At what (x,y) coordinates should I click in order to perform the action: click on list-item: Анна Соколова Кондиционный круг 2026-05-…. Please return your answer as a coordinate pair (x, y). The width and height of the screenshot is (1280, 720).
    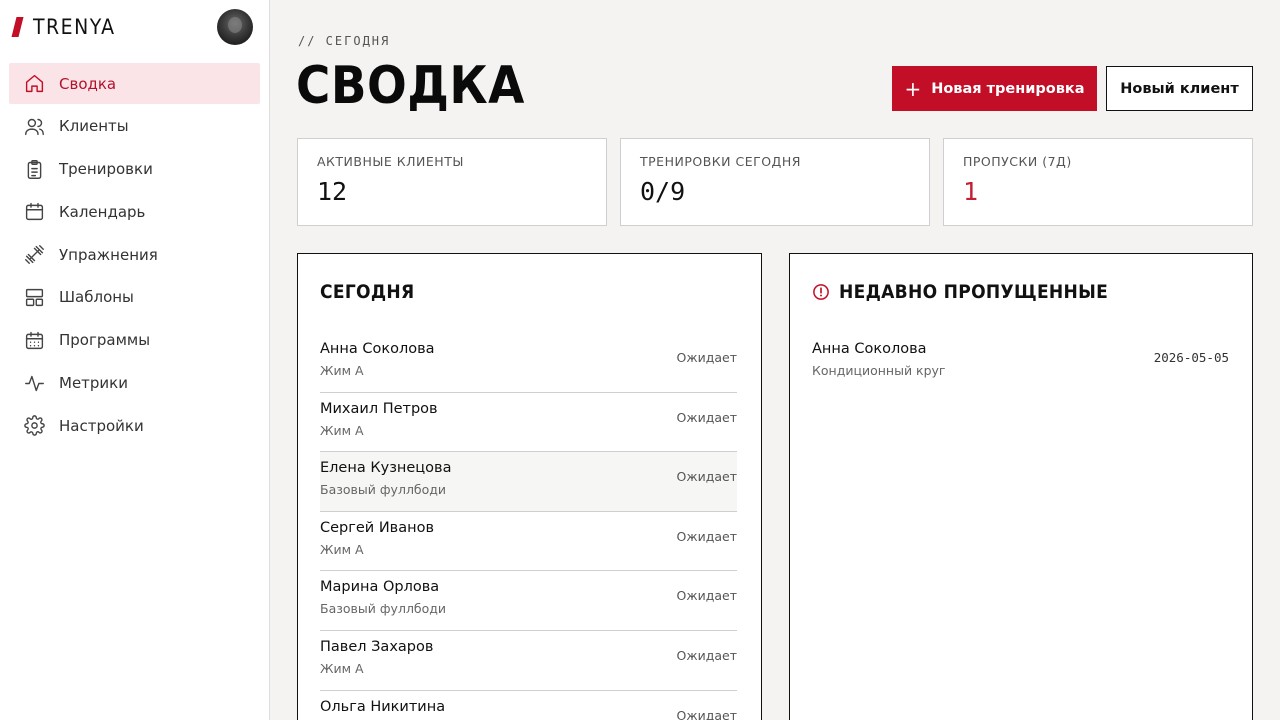
    Looking at the image, I should click on (1020, 363).